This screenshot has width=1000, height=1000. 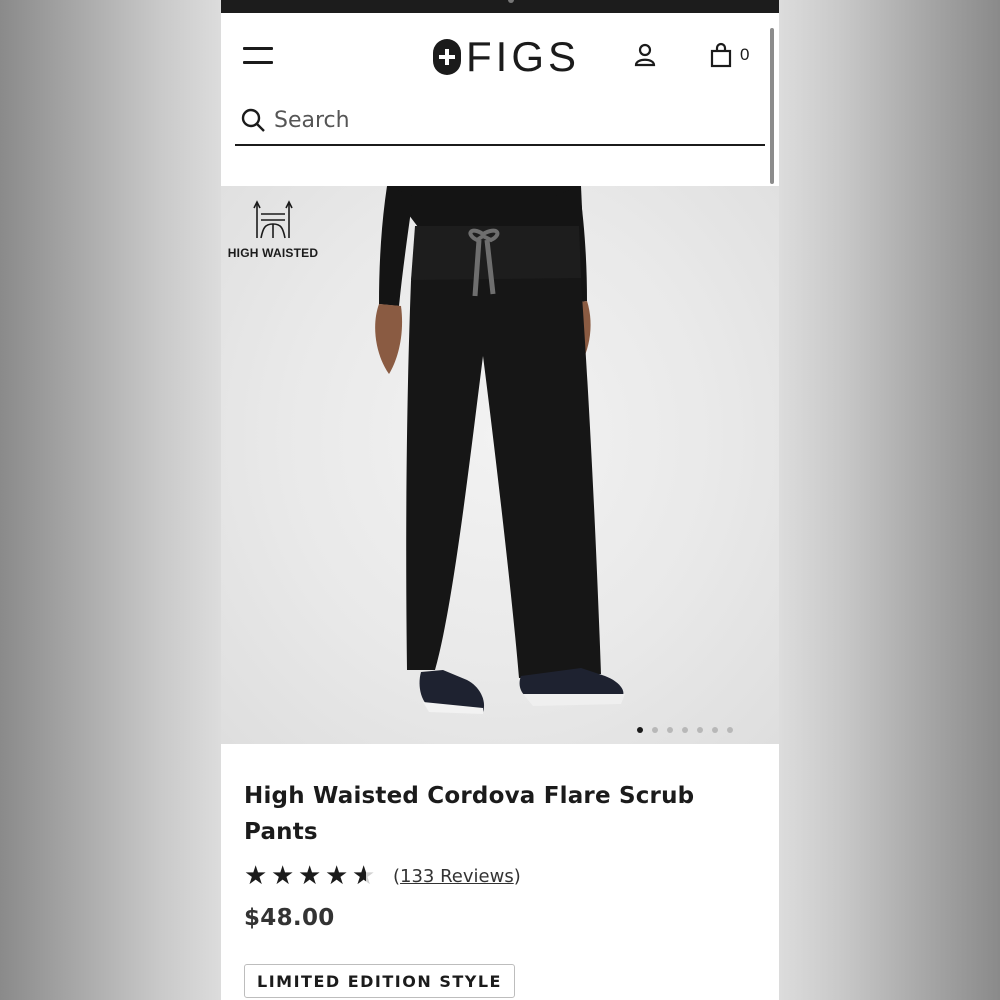 What do you see at coordinates (734, 55) in the screenshot?
I see `cart-button: 0` at bounding box center [734, 55].